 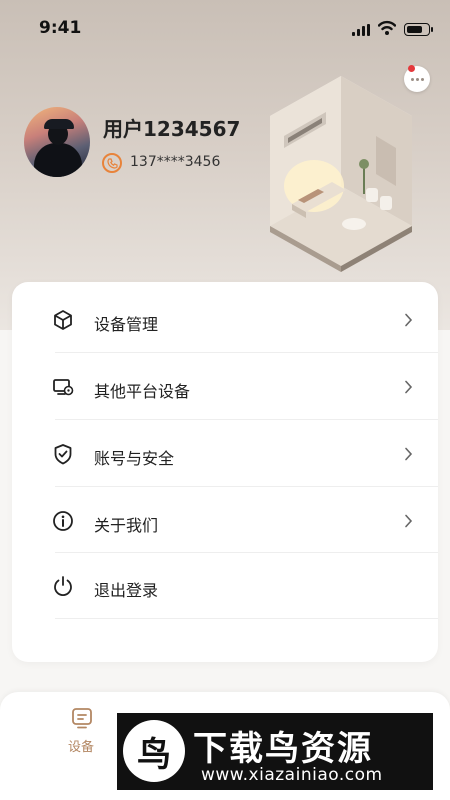 What do you see at coordinates (411, 68) in the screenshot?
I see `notification-dot` at bounding box center [411, 68].